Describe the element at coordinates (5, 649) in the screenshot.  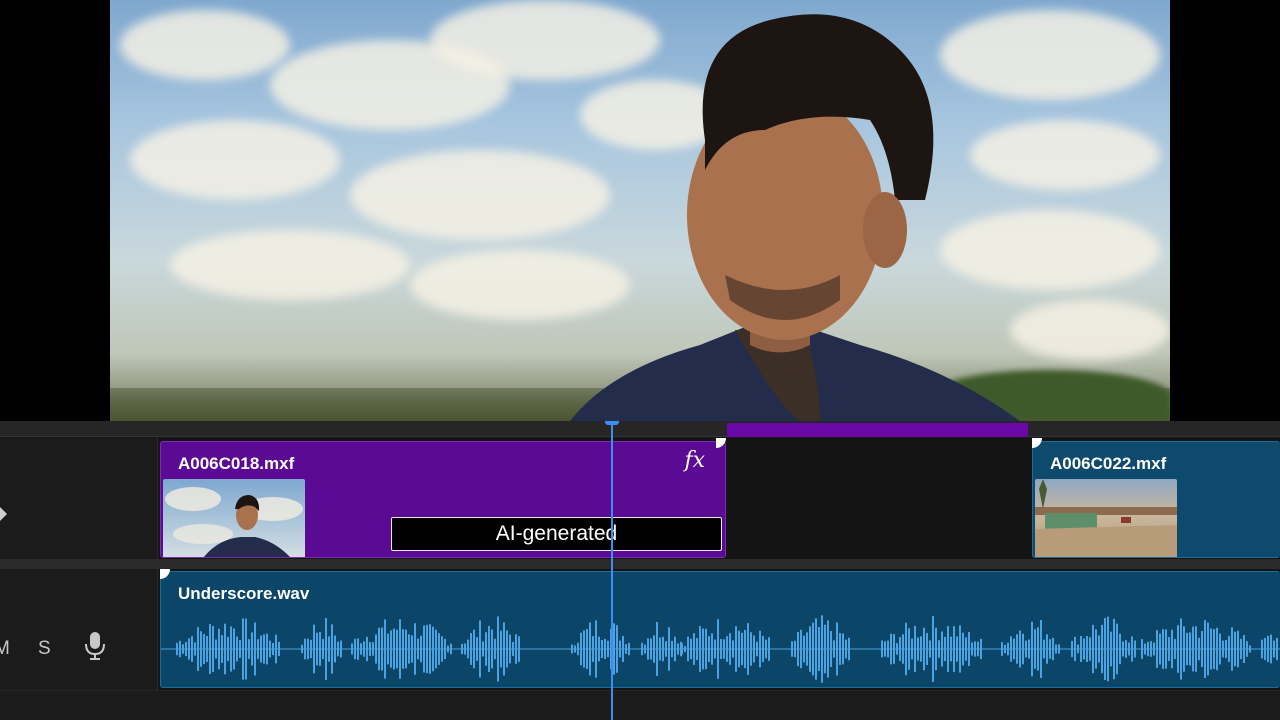
I see `mute-button: M` at that location.